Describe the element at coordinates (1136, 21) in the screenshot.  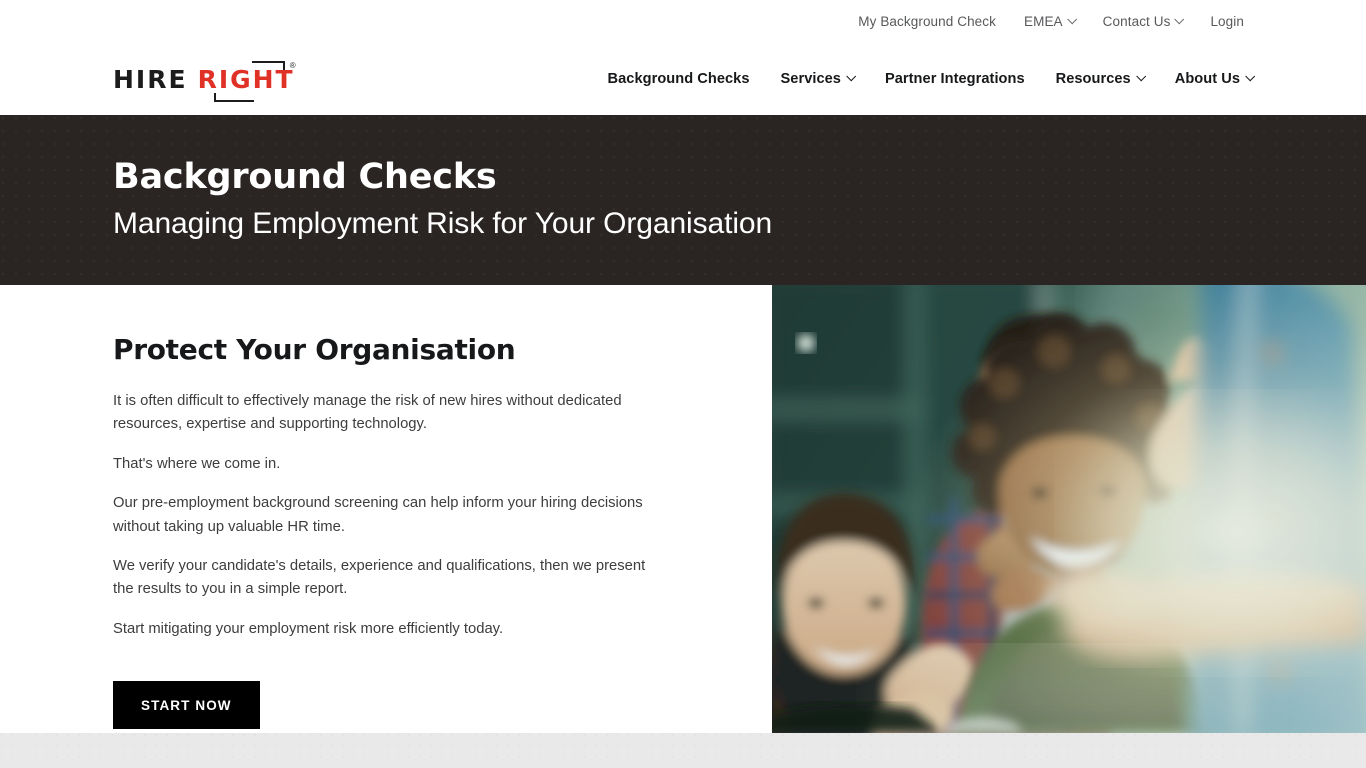
I see `utility-nav-label: Contact Us` at that location.